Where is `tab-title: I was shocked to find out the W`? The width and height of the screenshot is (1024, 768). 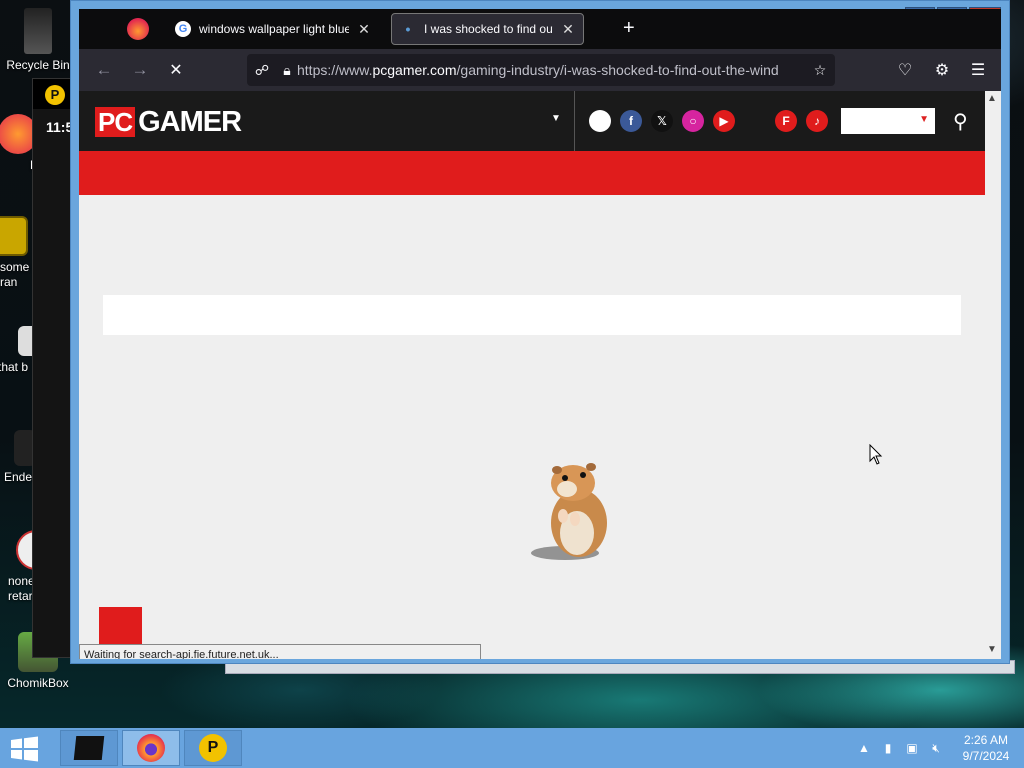
tab-title: I was shocked to find out the W is located at coordinates (488, 29).